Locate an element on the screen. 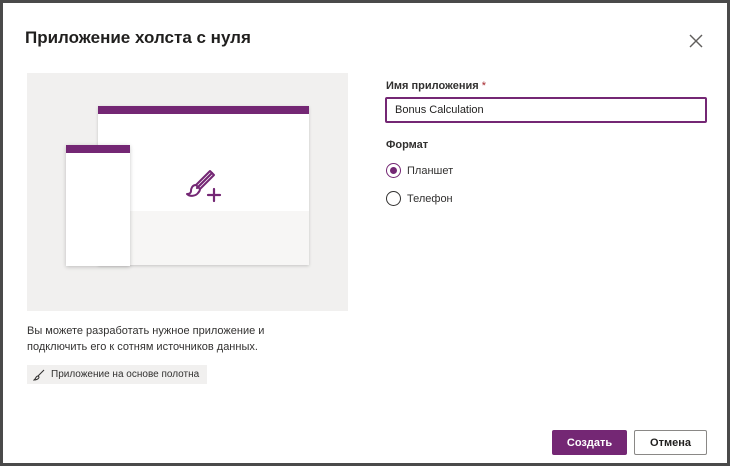  canvas-app-tag: Приложение на основе полотна is located at coordinates (117, 374).